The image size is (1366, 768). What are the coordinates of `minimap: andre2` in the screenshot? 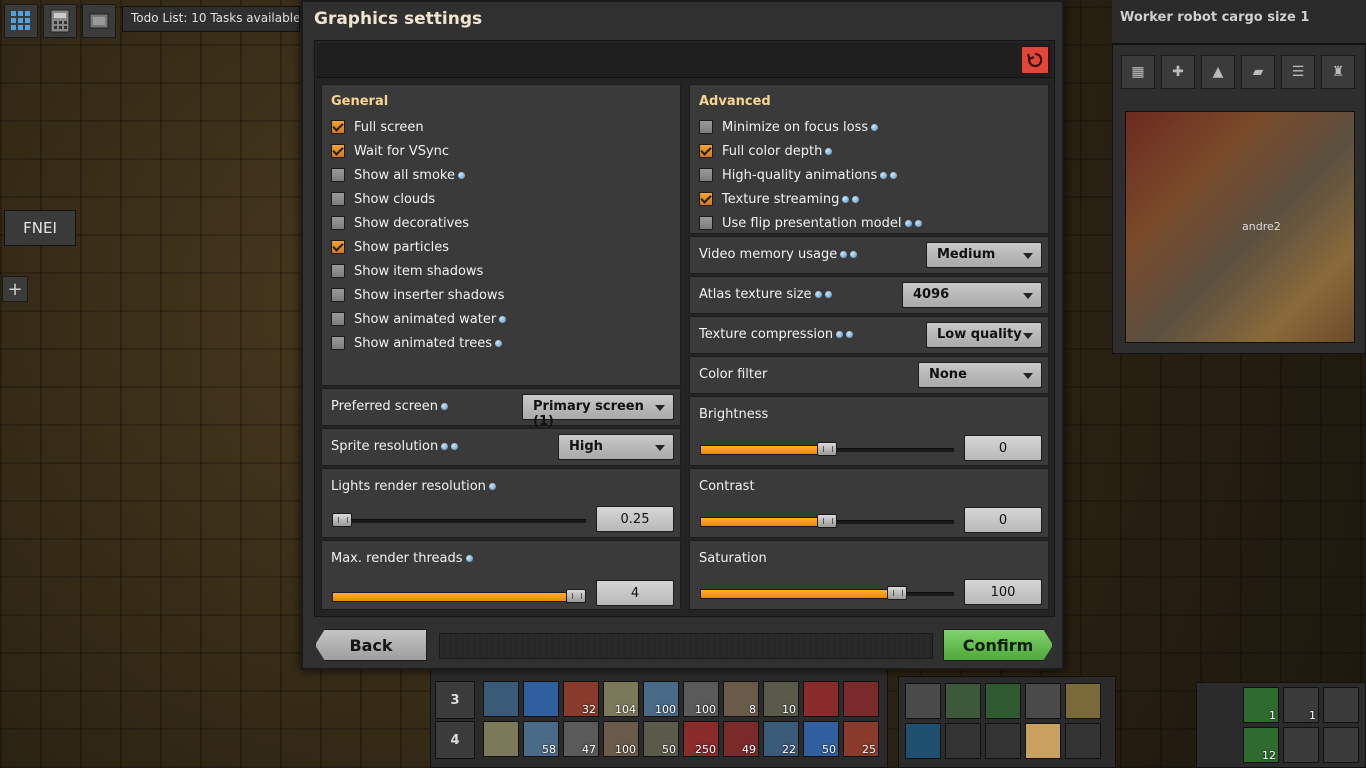 It's located at (1240, 227).